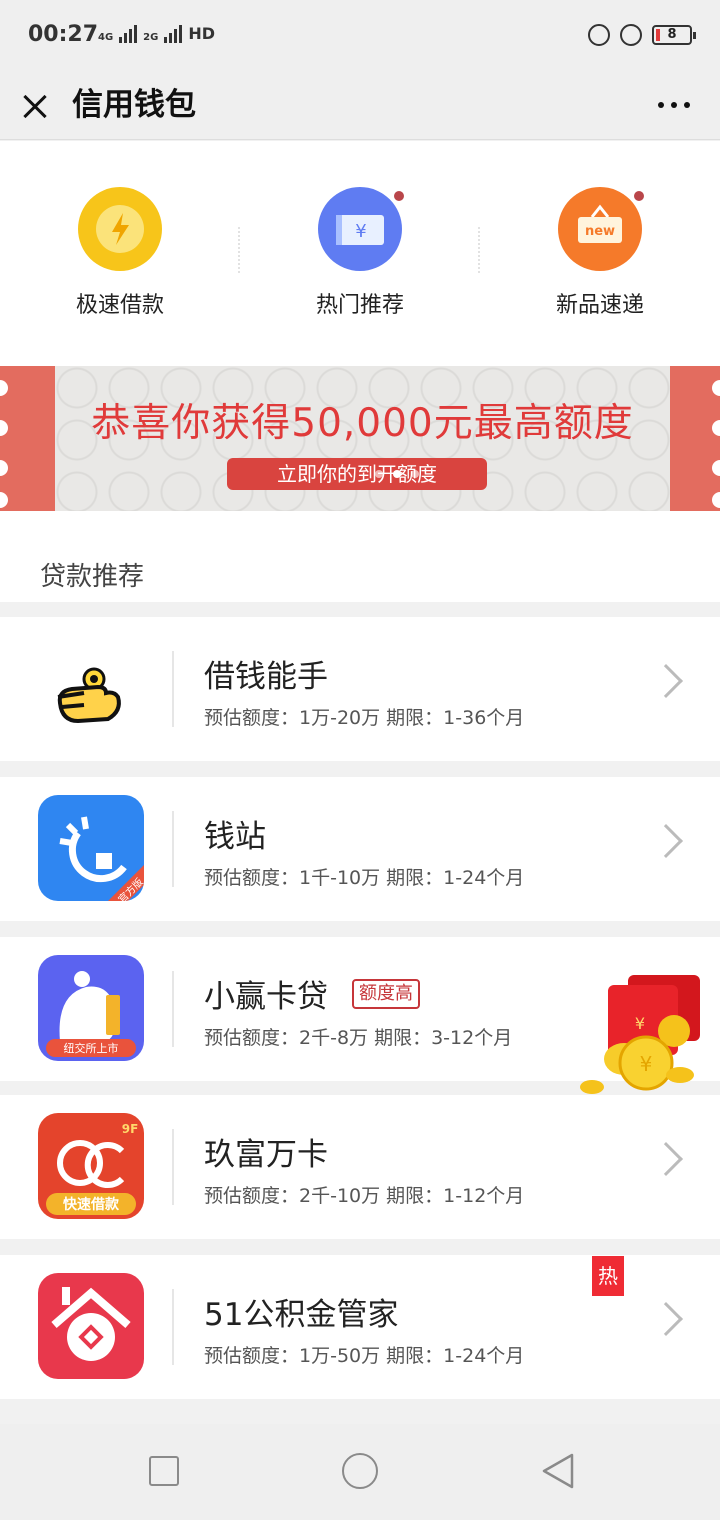 This screenshot has height=1520, width=720. I want to click on hot-badge: 热, so click(608, 1276).